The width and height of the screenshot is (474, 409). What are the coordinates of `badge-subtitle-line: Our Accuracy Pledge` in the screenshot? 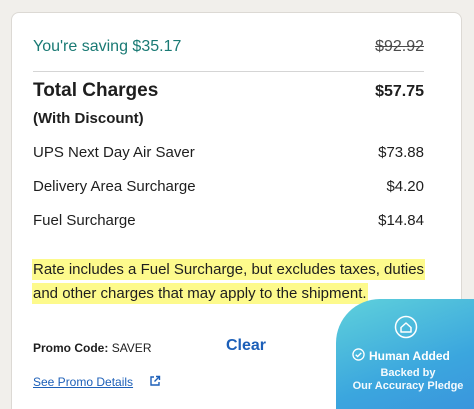 It's located at (408, 386).